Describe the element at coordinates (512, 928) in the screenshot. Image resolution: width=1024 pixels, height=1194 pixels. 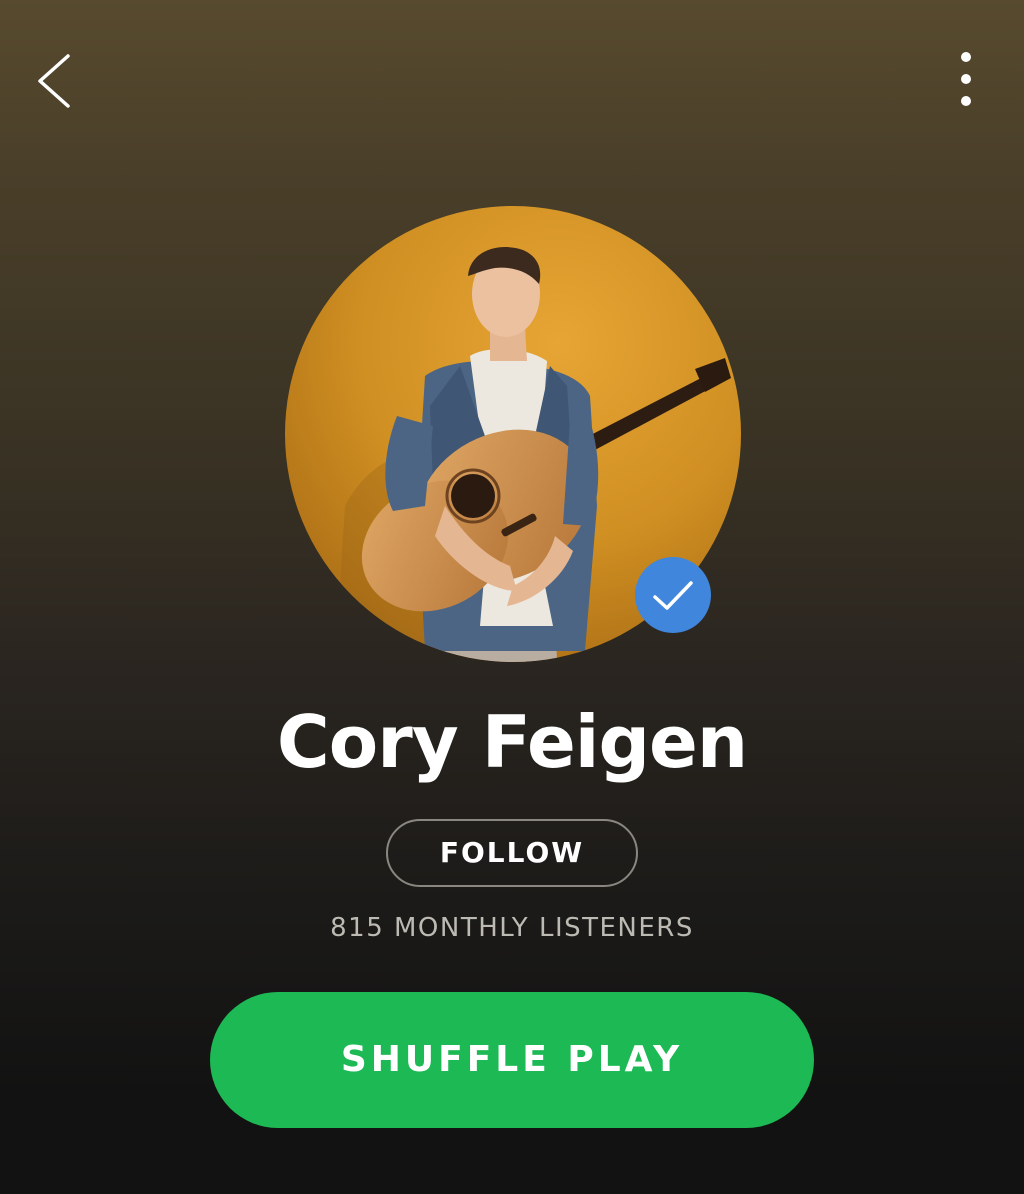
I see `monthly-listeners: 815 MONTHLY LISTENERS` at that location.